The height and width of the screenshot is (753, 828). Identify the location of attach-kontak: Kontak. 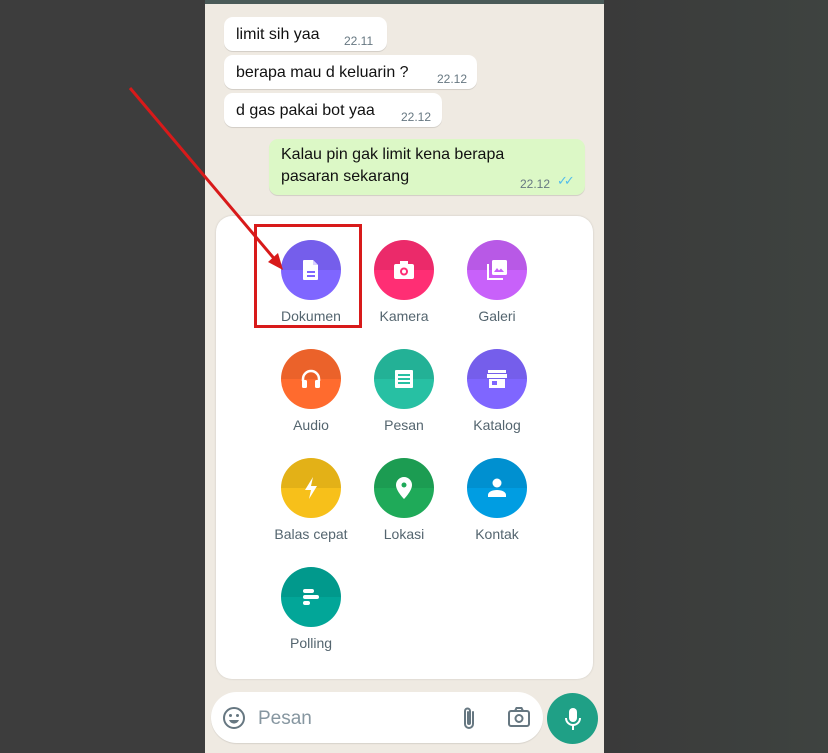
(497, 500).